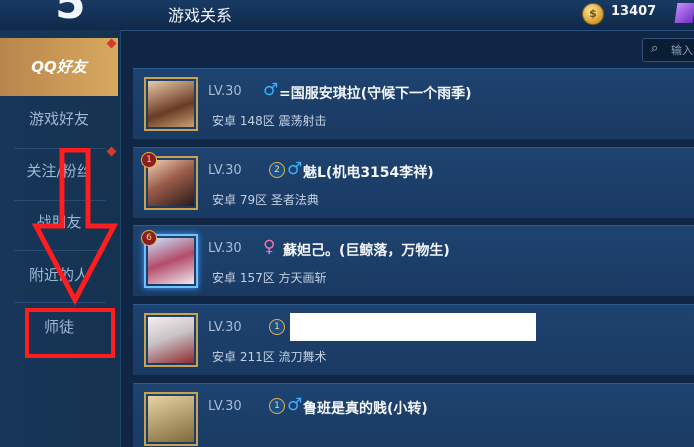 This screenshot has height=447, width=694. Describe the element at coordinates (269, 247) in the screenshot. I see `female-icon: ♀` at that location.